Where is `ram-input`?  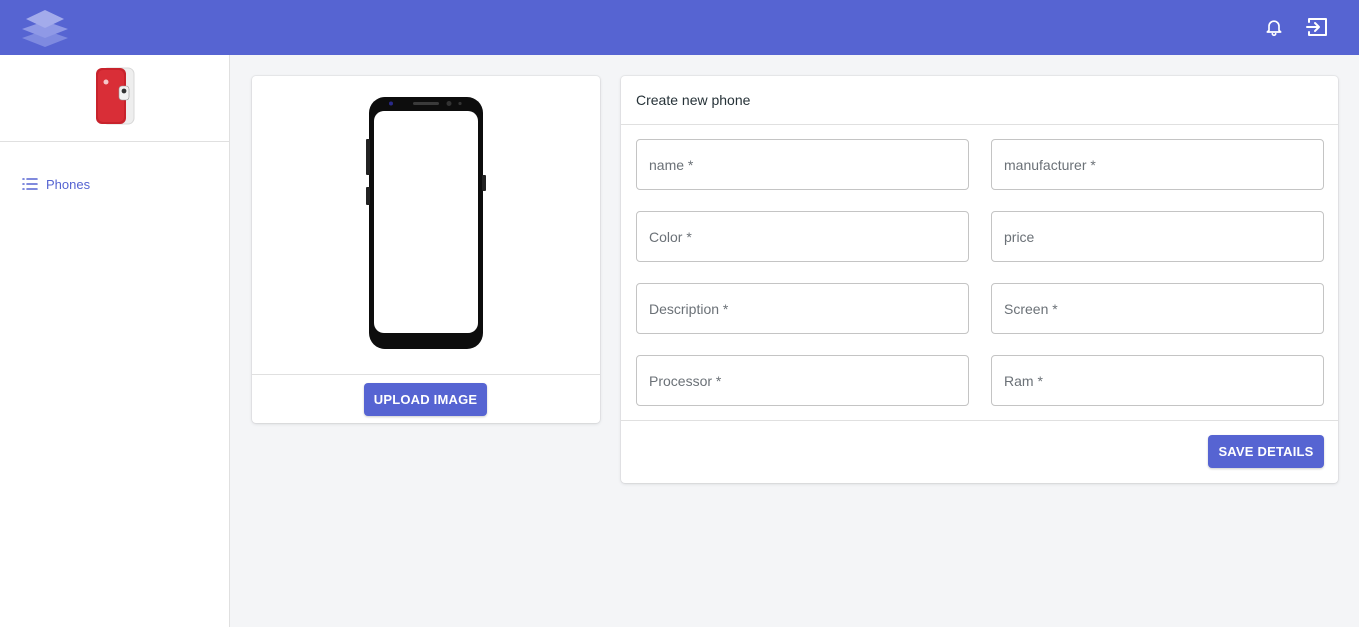
ram-input is located at coordinates (1157, 380).